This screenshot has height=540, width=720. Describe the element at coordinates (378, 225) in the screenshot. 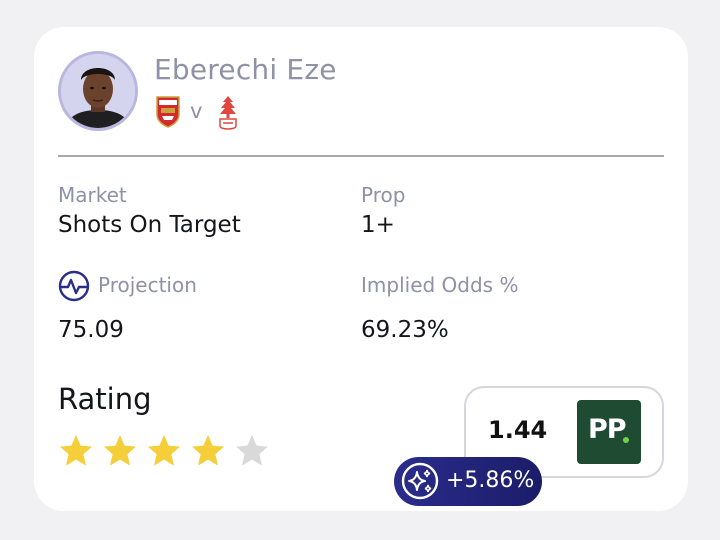

I see `prop-value: 1+` at that location.